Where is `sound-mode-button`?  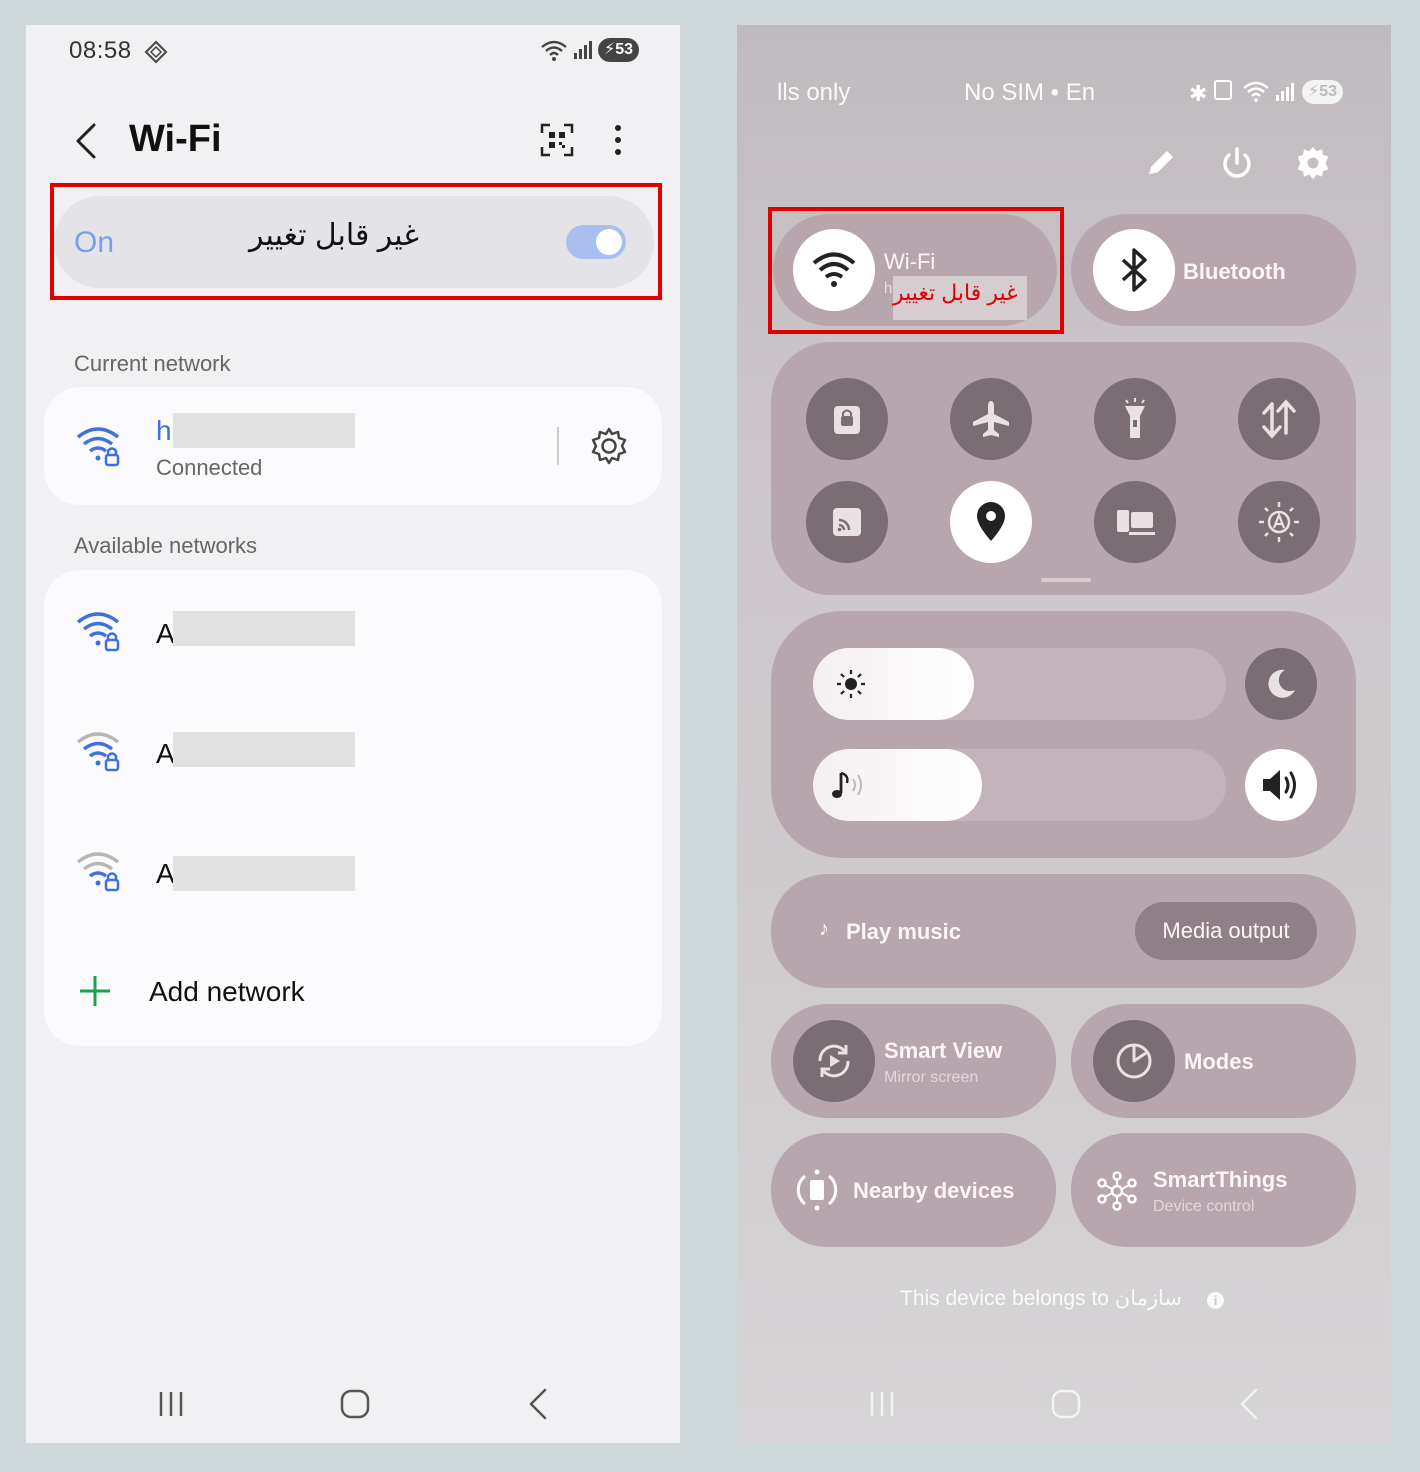
sound-mode-button is located at coordinates (1281, 785).